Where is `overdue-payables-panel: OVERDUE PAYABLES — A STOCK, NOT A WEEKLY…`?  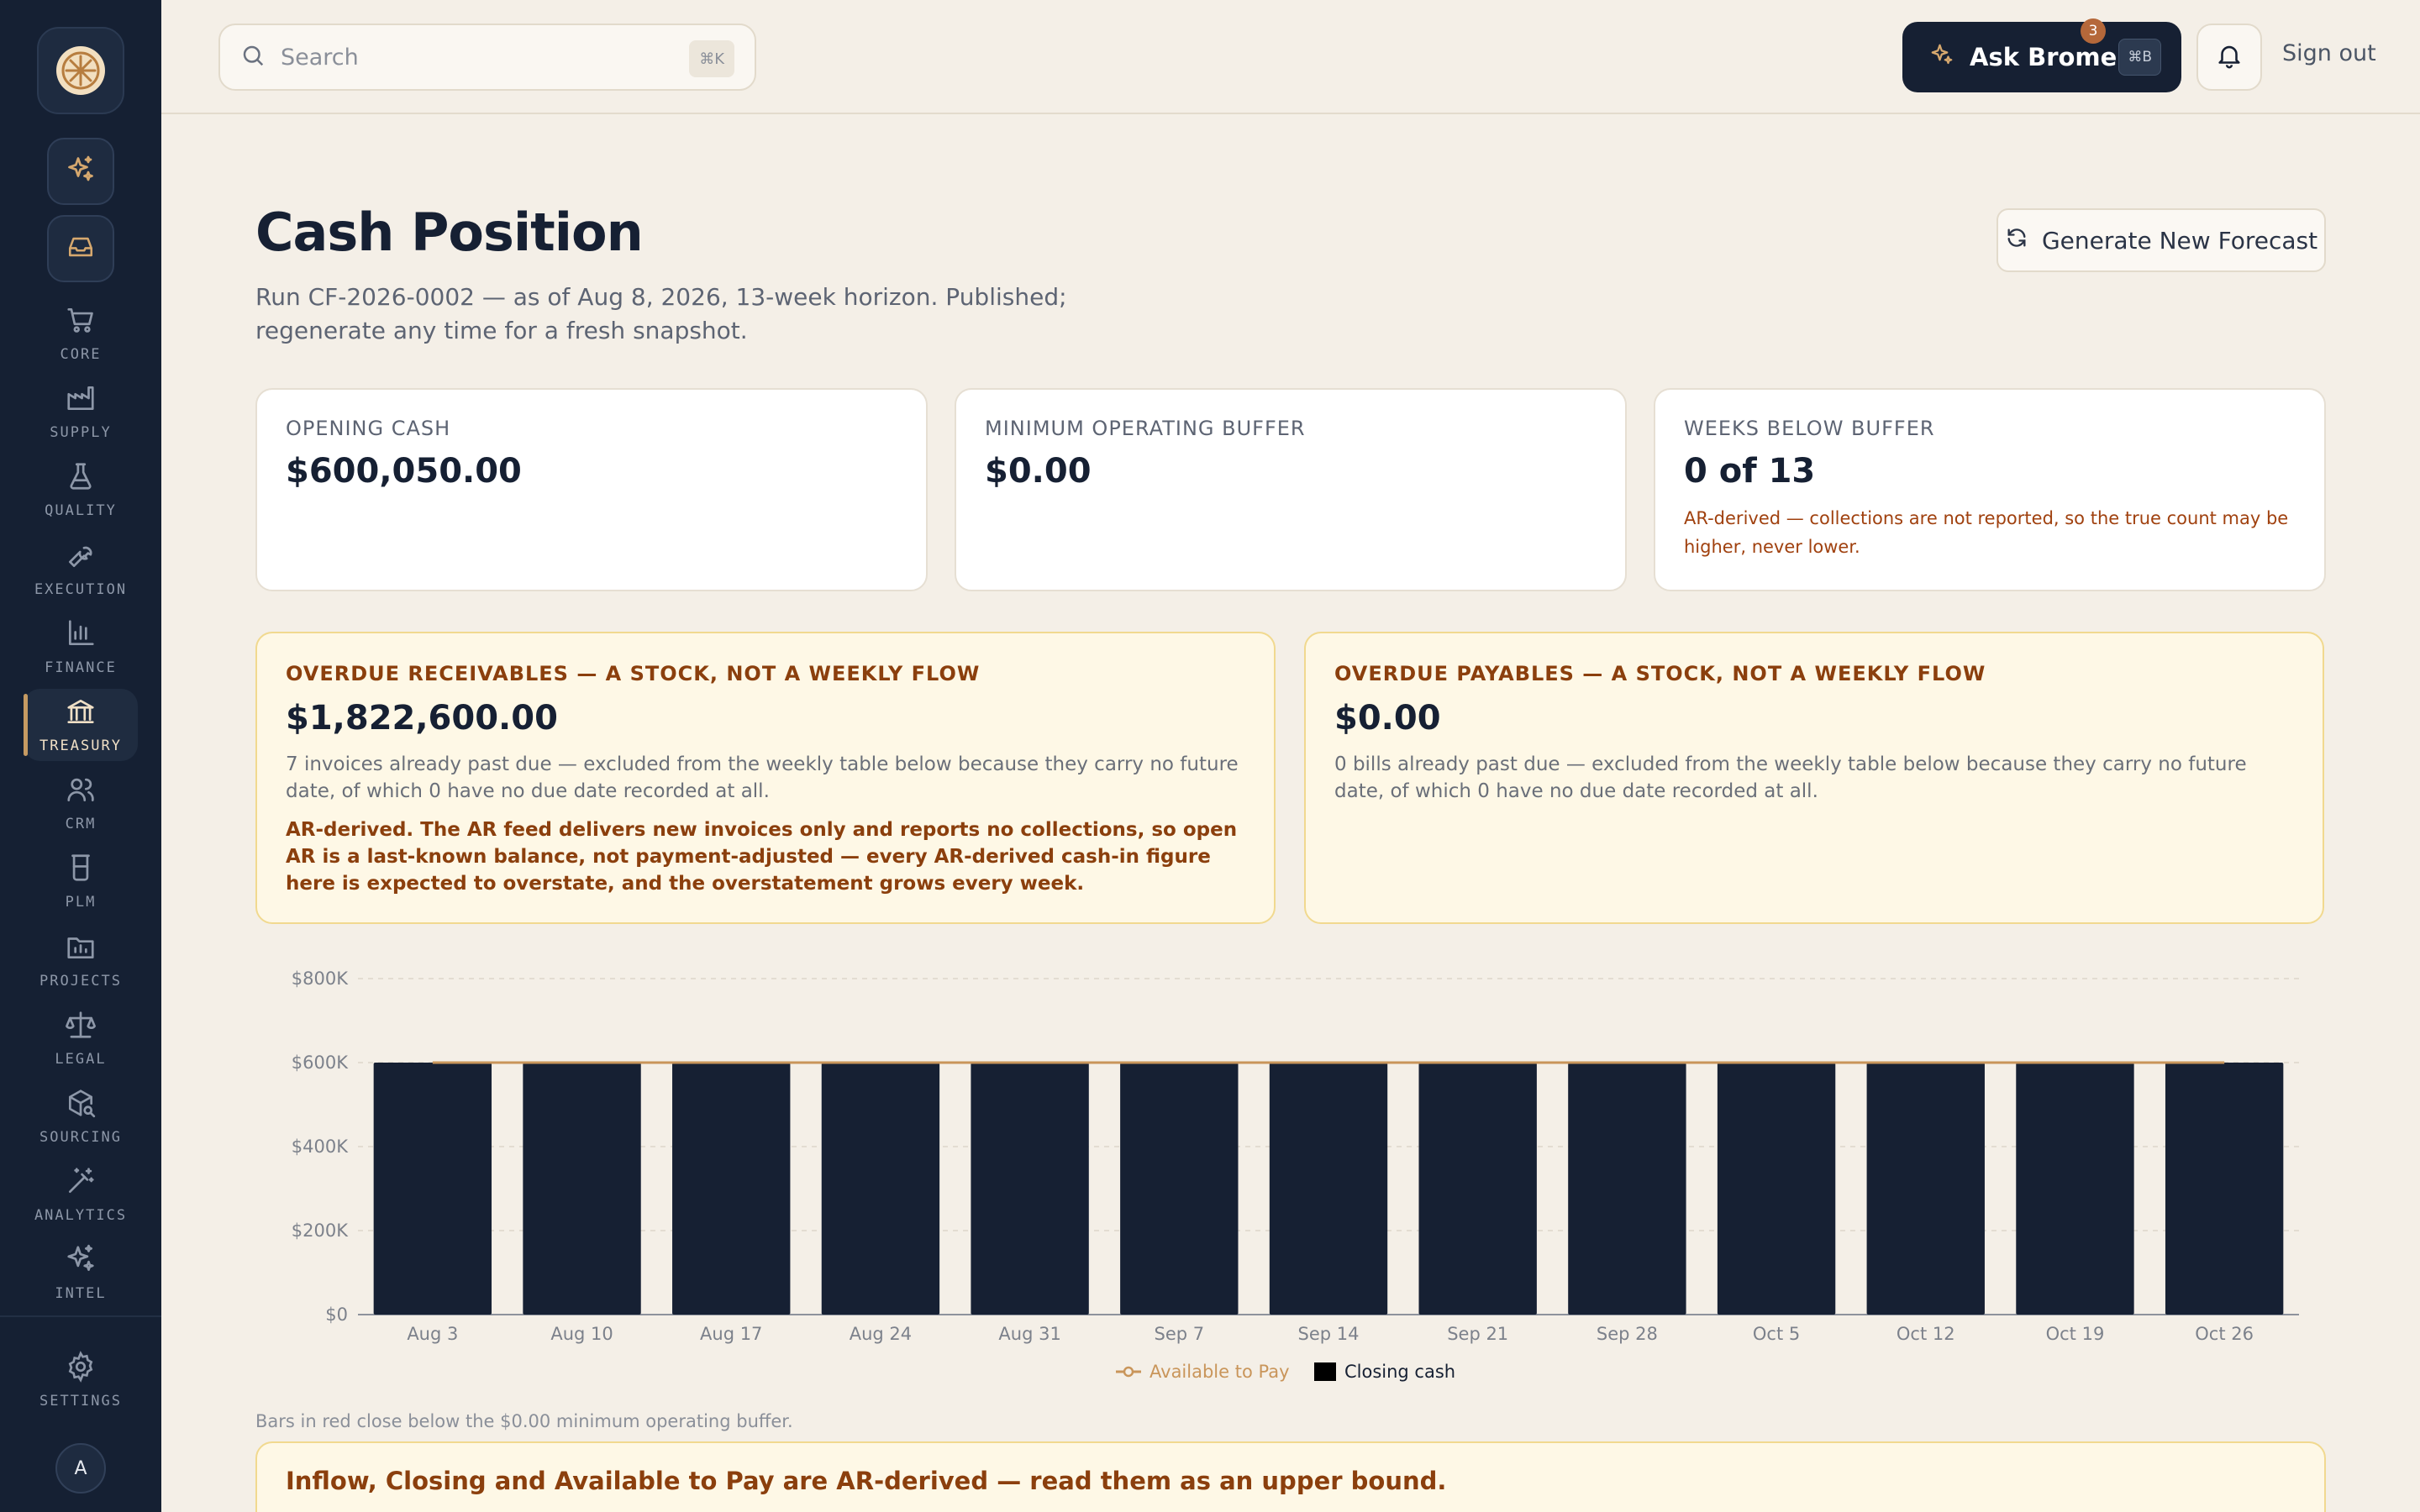
overdue-payables-panel: OVERDUE PAYABLES — A STOCK, NOT A WEEKLY… is located at coordinates (1814, 778).